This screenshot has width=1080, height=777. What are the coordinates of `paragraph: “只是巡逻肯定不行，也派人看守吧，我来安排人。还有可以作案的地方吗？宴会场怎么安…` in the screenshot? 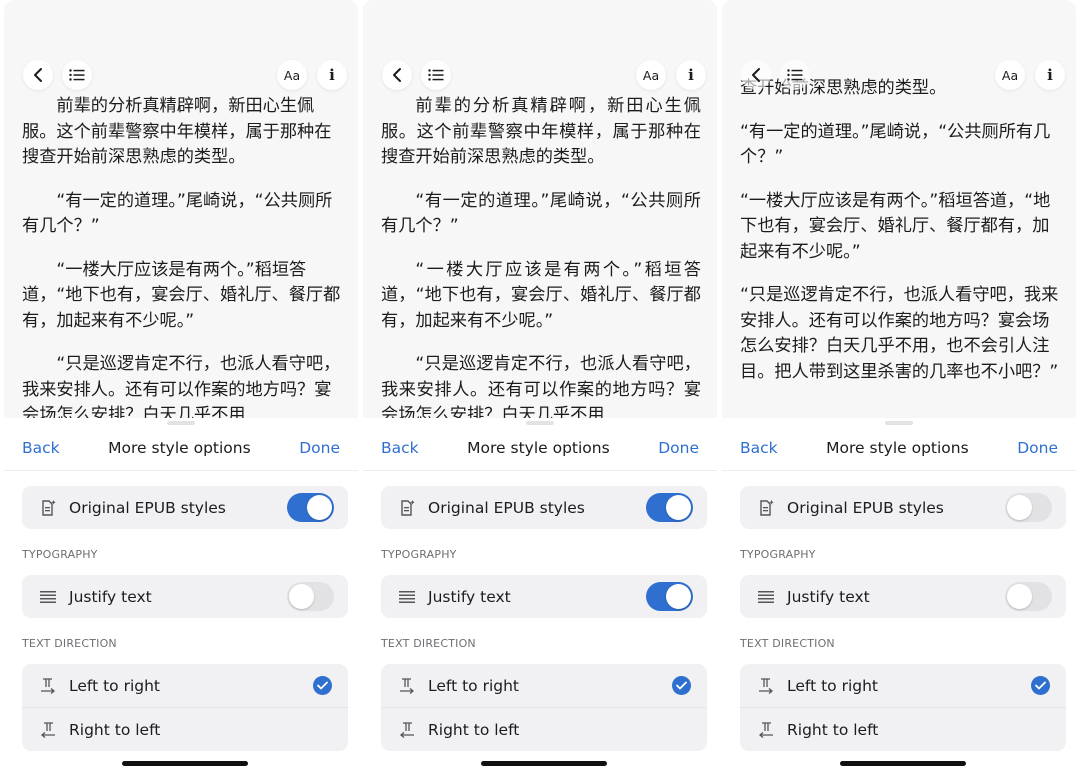 It's located at (899, 333).